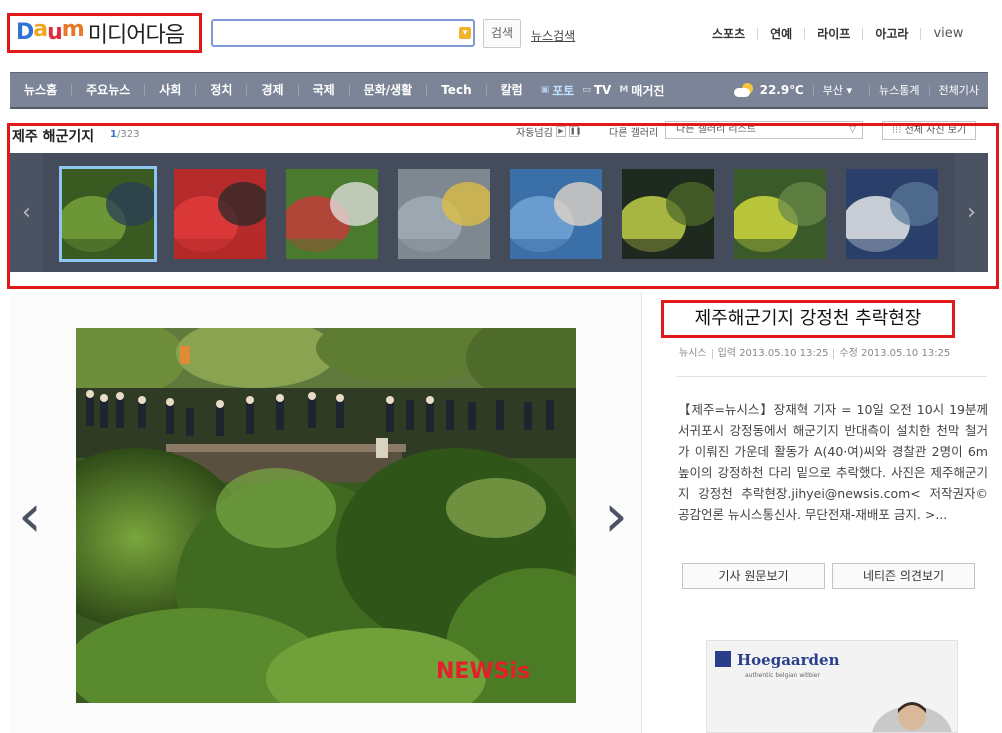 The width and height of the screenshot is (1002, 733). Describe the element at coordinates (511, 90) in the screenshot. I see `nav-column: 칼럼` at that location.